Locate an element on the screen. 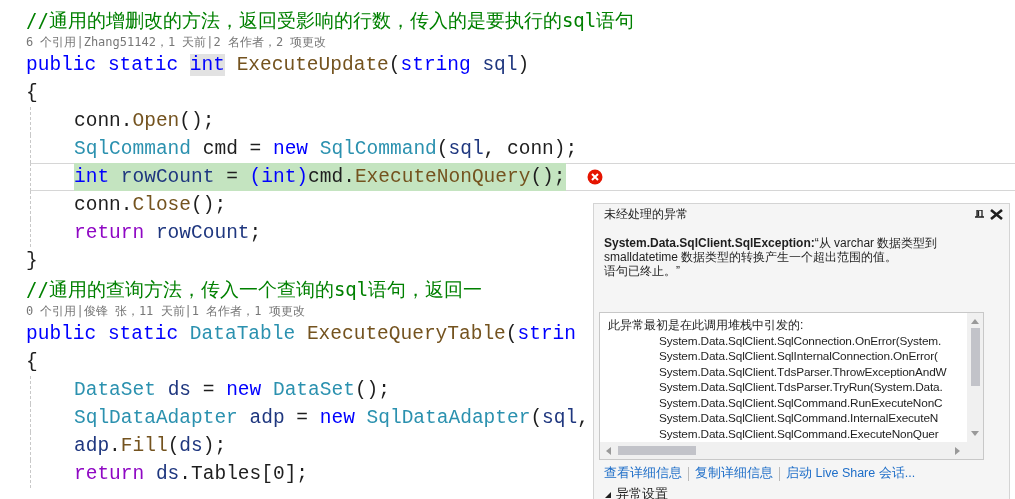 Image resolution: width=1015 pixels, height=499 pixels. popup-title: 未经处理的异常 is located at coordinates (646, 215).